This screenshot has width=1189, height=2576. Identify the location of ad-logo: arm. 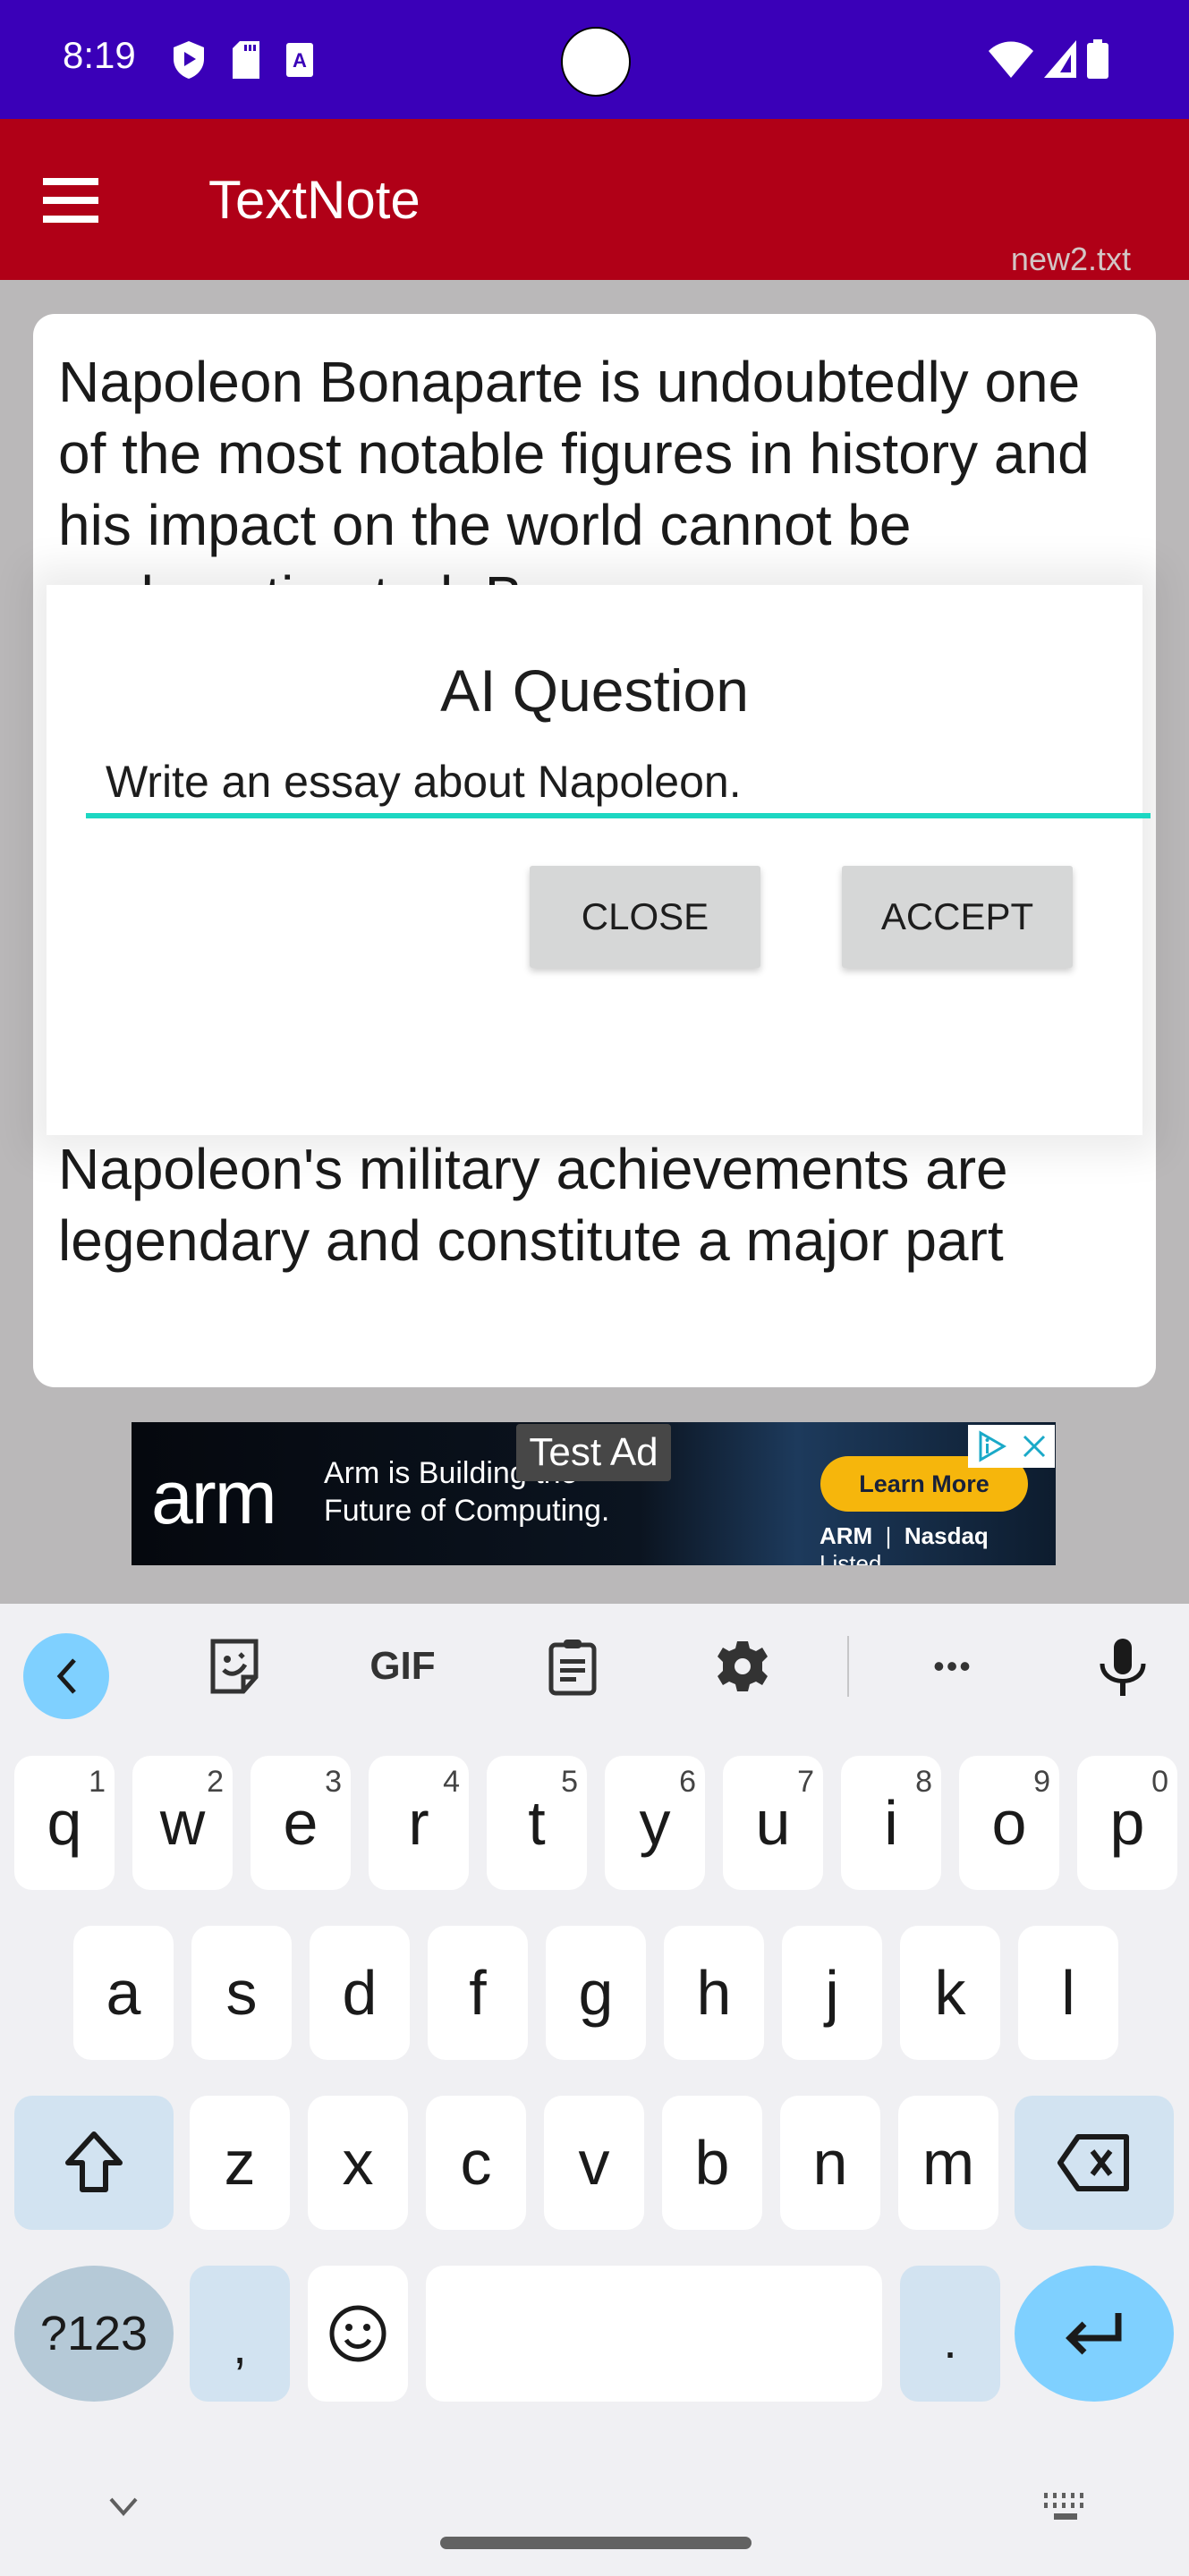
(214, 1497).